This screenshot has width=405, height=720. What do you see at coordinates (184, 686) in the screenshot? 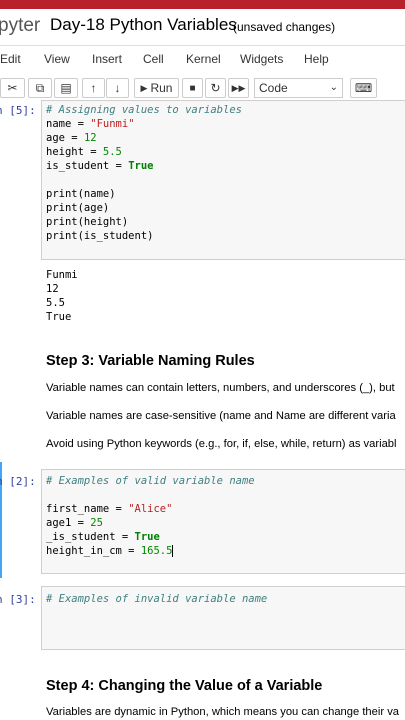
I see `markdown-heading: Step 4: Changing the Value of a Variable` at bounding box center [184, 686].